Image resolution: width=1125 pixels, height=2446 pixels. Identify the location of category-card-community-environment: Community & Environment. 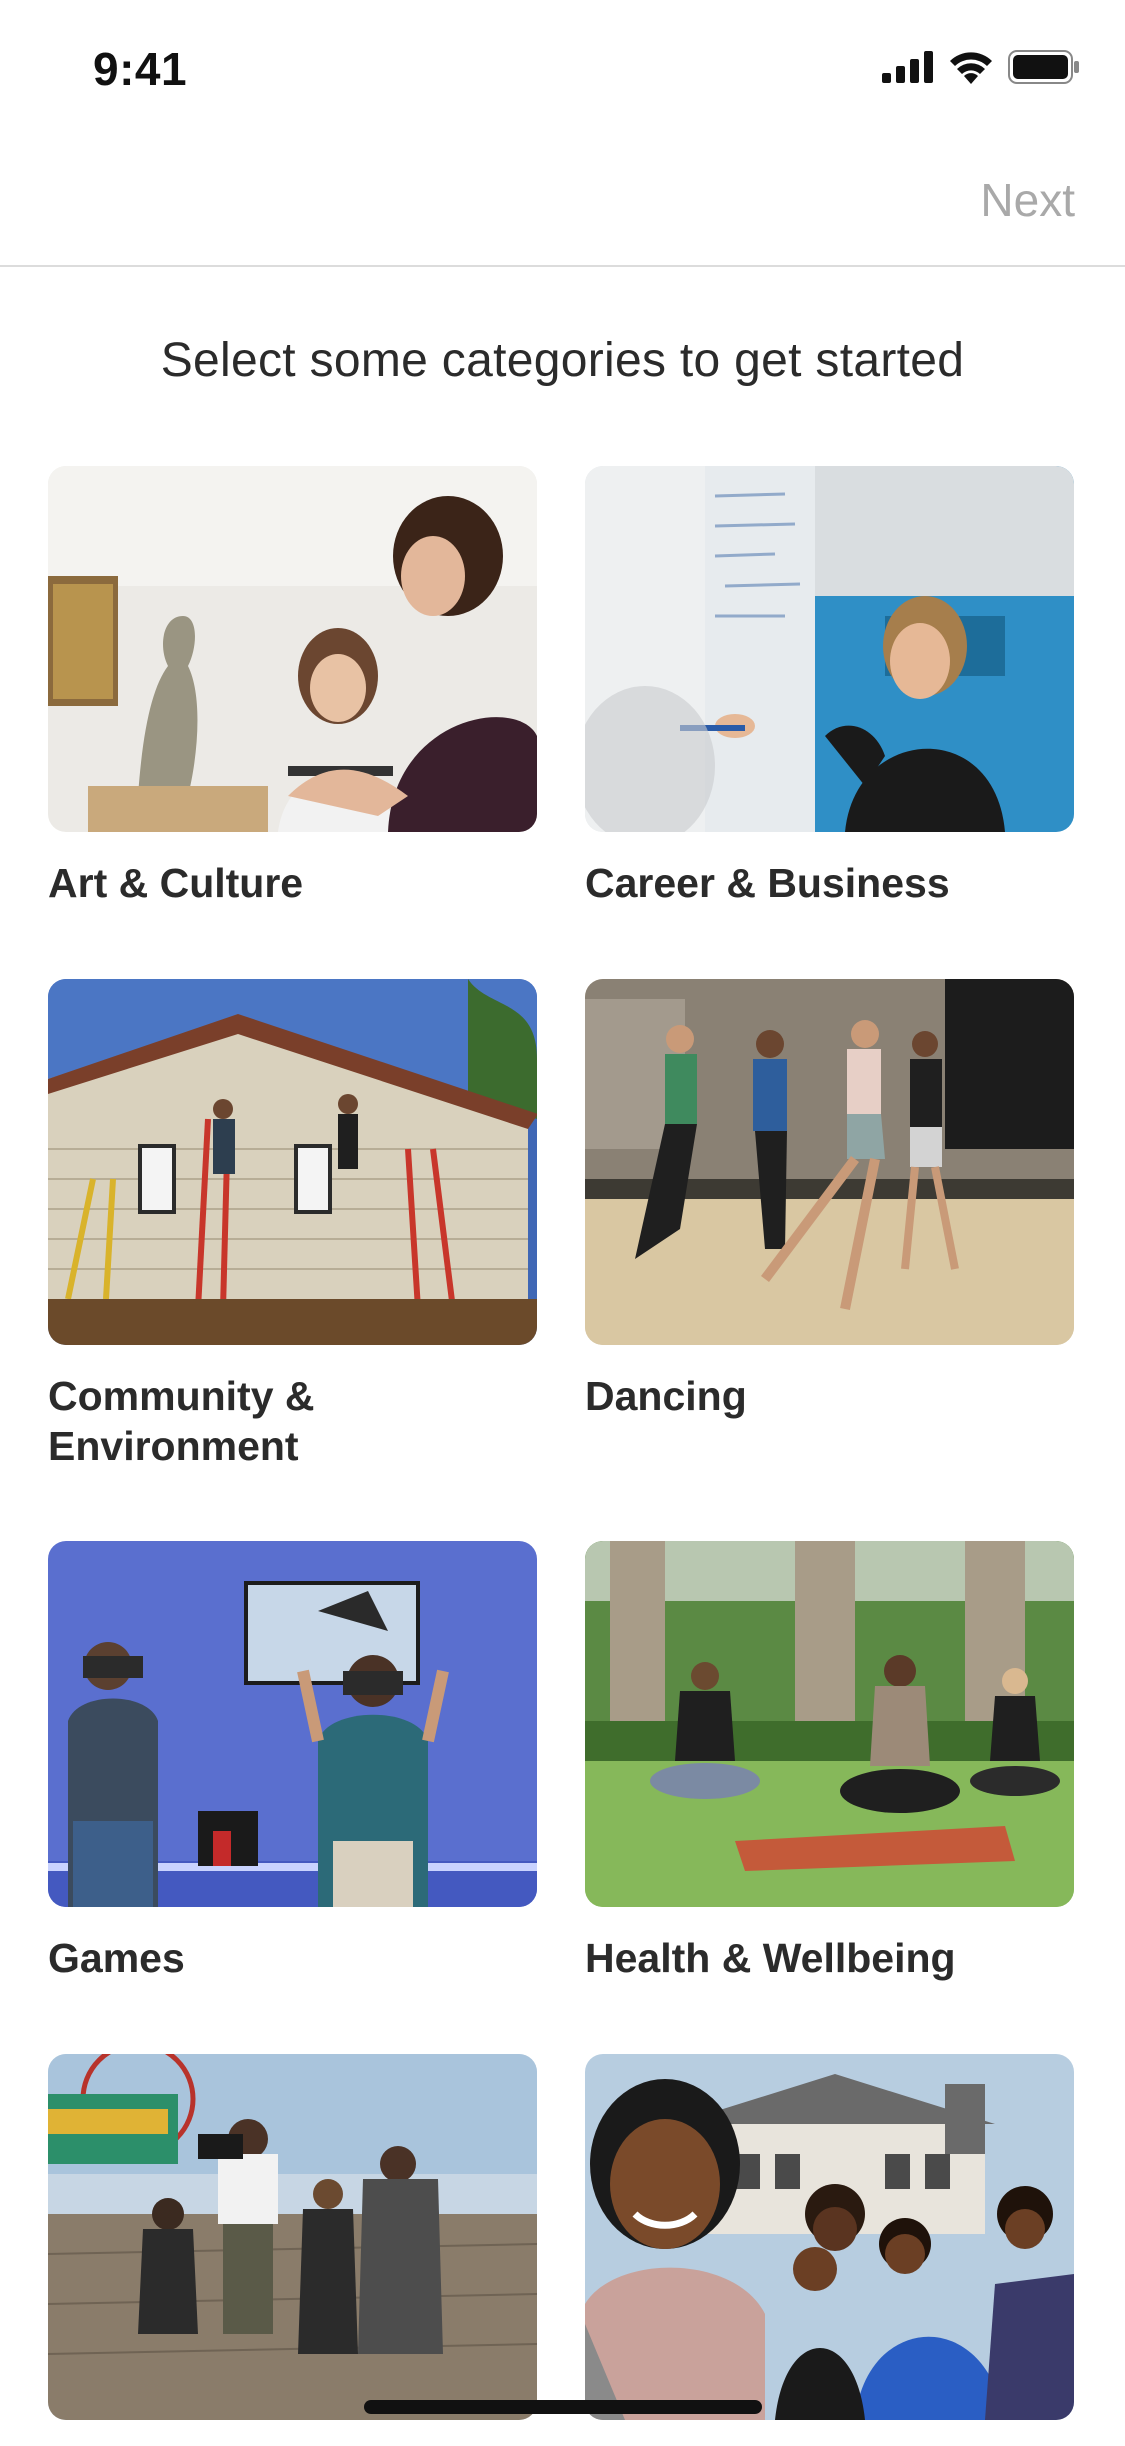
(292, 1225).